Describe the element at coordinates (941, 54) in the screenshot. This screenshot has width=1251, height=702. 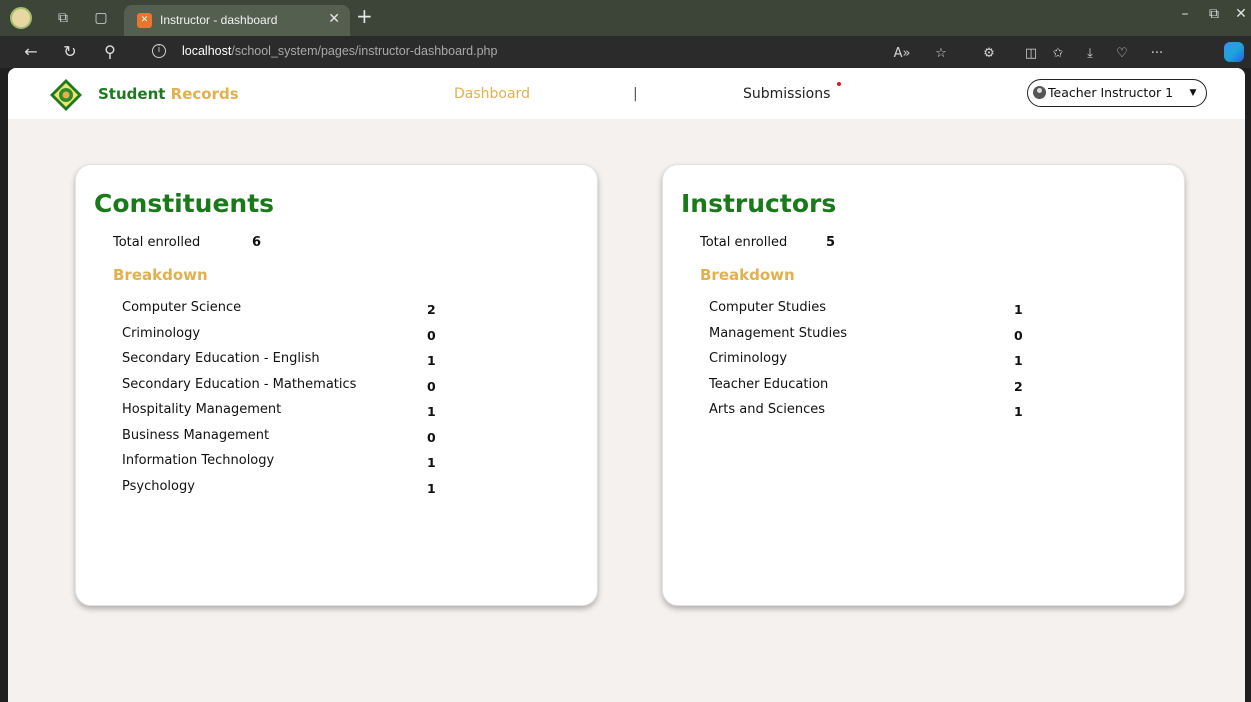
I see `favorite-star-icon: ☆` at that location.